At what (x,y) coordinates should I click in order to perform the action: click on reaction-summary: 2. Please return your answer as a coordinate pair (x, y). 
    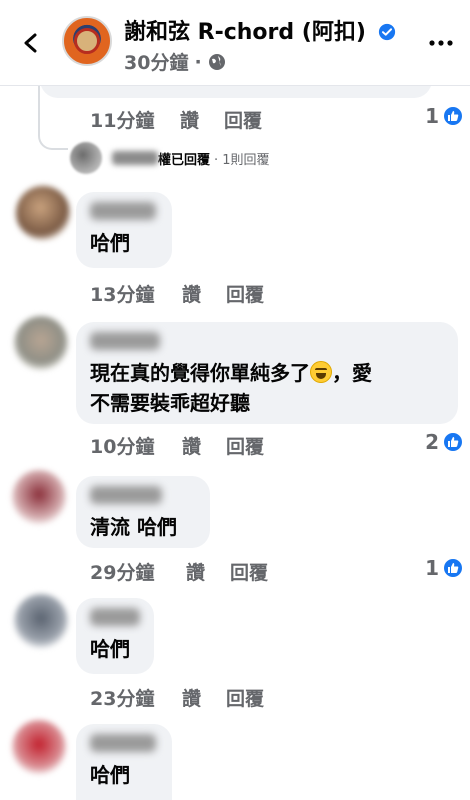
    Looking at the image, I should click on (444, 442).